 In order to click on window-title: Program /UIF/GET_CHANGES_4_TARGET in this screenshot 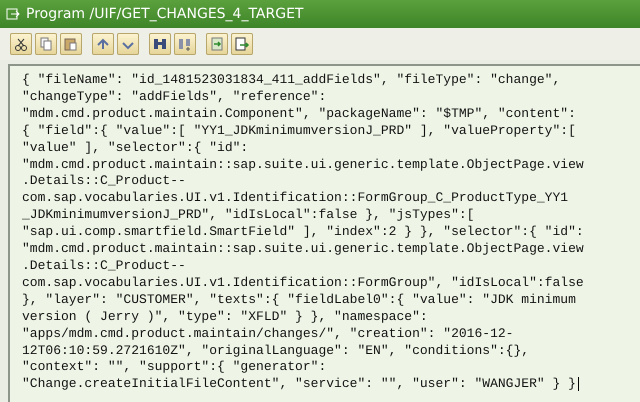, I will do `click(165, 14)`.